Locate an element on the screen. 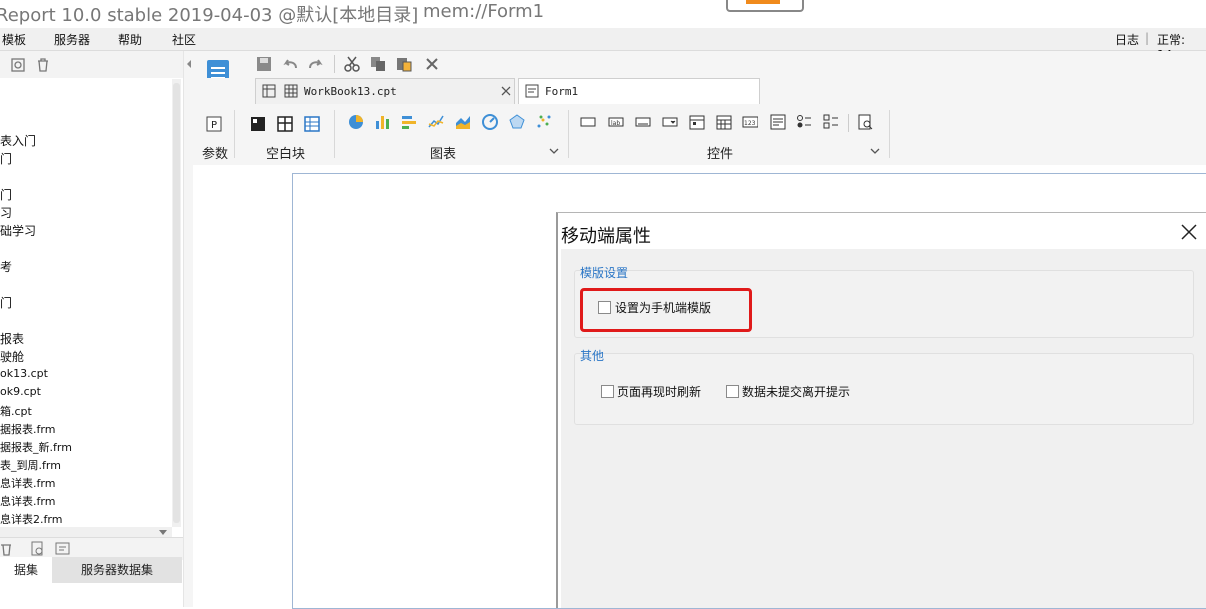  left-toolbar is located at coordinates (91, 64).